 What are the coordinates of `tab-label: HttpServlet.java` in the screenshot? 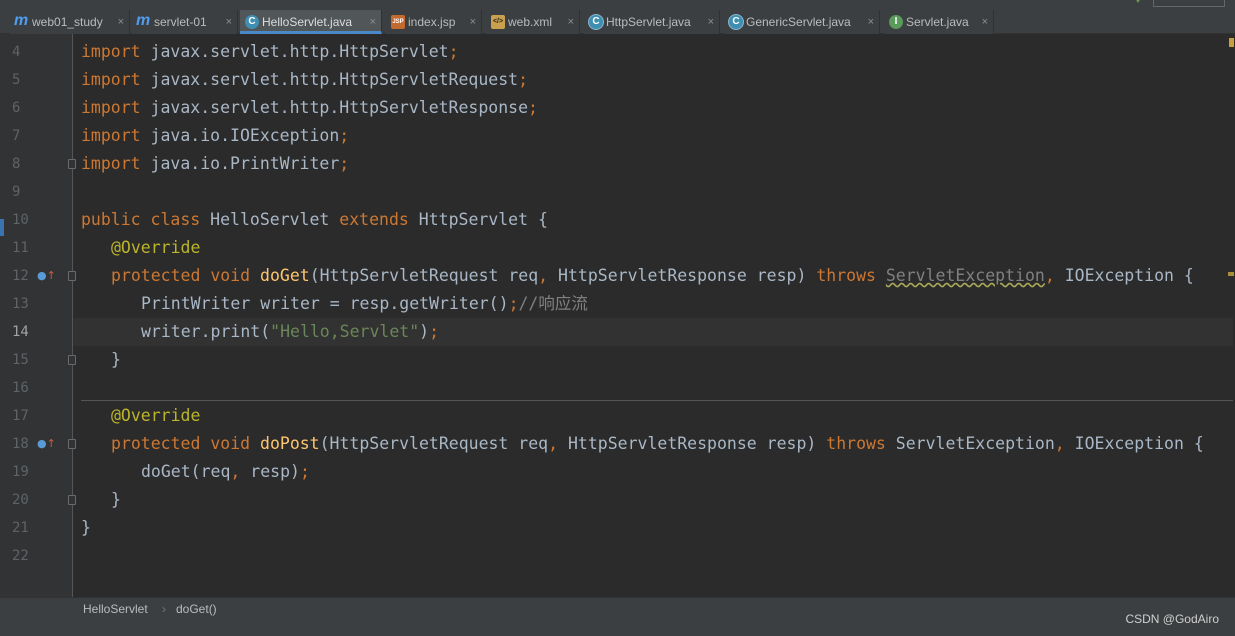 It's located at (648, 22).